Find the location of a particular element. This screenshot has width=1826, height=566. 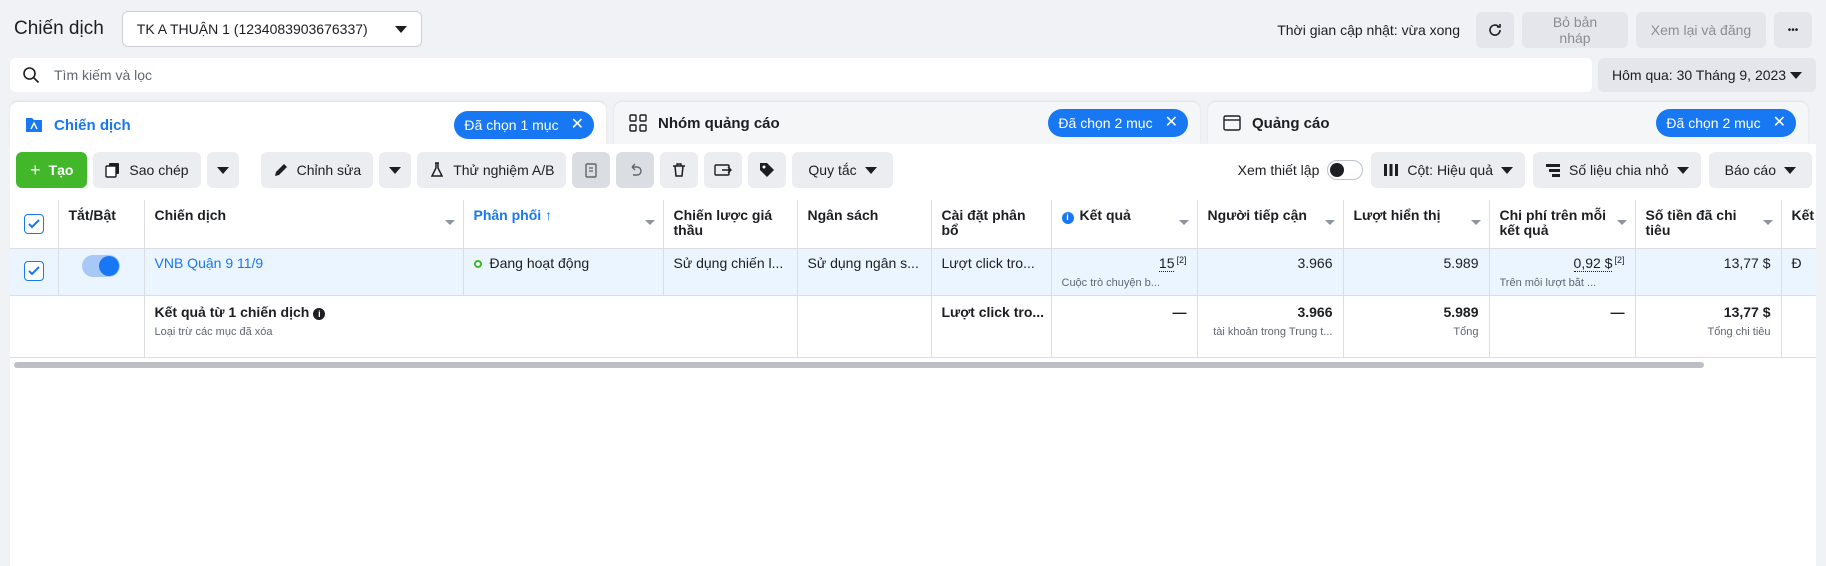

paste-button is located at coordinates (591, 170).